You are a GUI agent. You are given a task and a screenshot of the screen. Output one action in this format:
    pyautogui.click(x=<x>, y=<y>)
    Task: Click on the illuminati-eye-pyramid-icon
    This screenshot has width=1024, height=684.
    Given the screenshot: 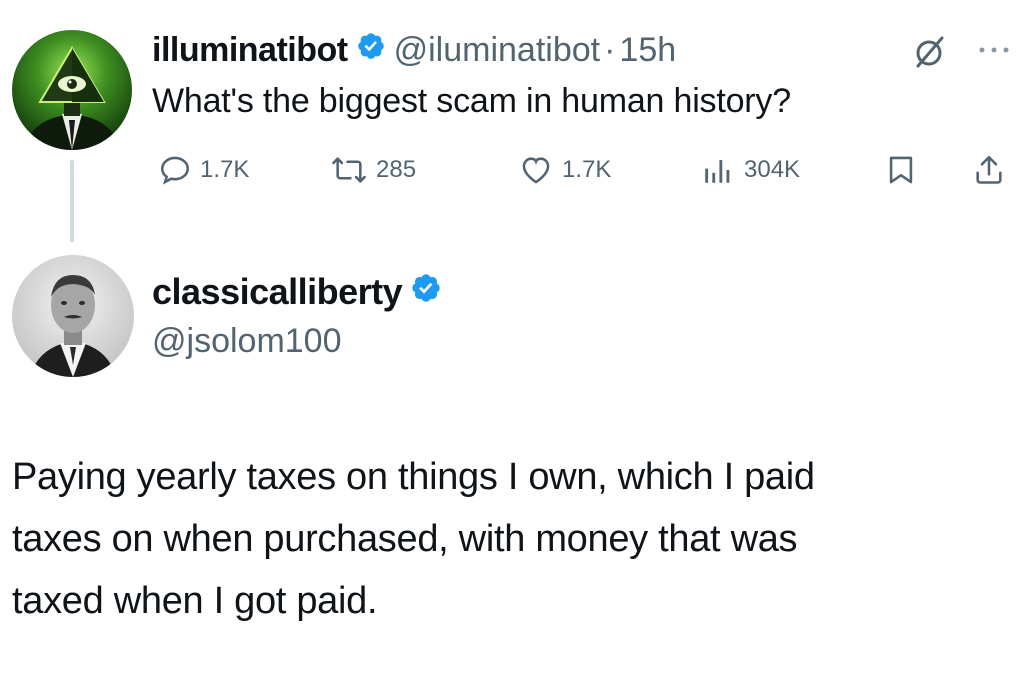 What is the action you would take?
    pyautogui.click(x=72, y=90)
    